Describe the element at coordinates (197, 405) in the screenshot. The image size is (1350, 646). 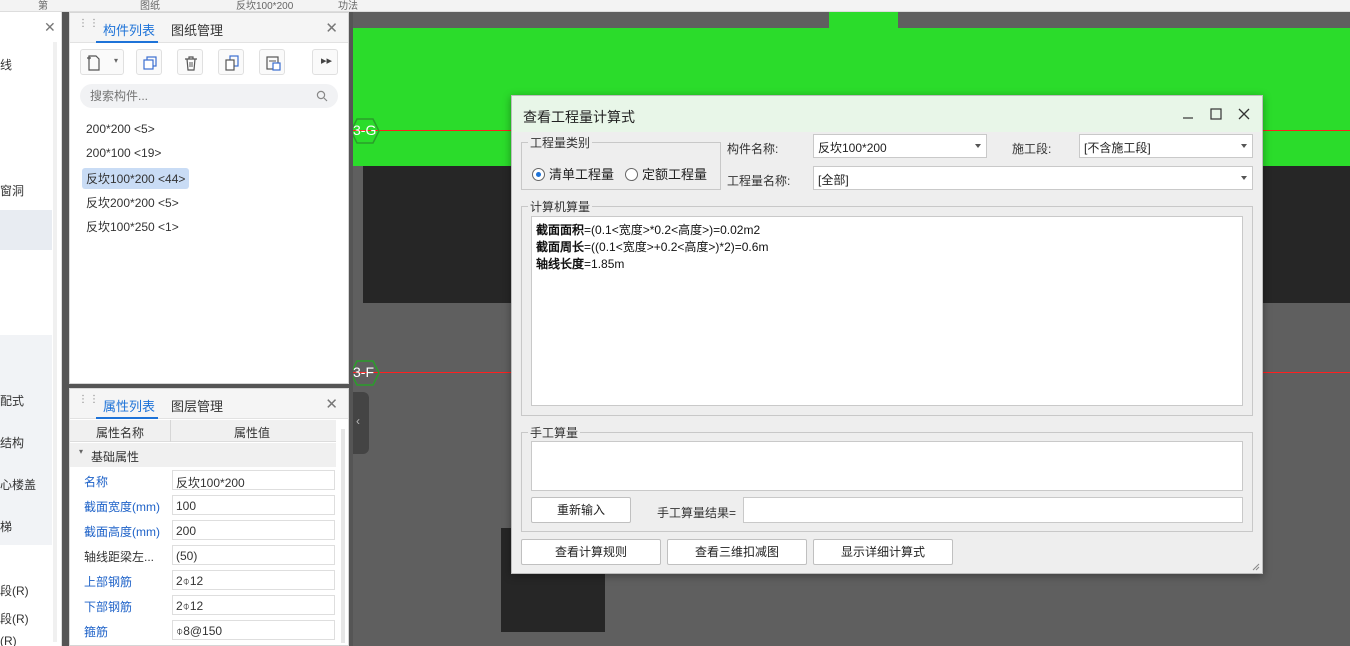
I see `tab-layer-management: 图层管理` at that location.